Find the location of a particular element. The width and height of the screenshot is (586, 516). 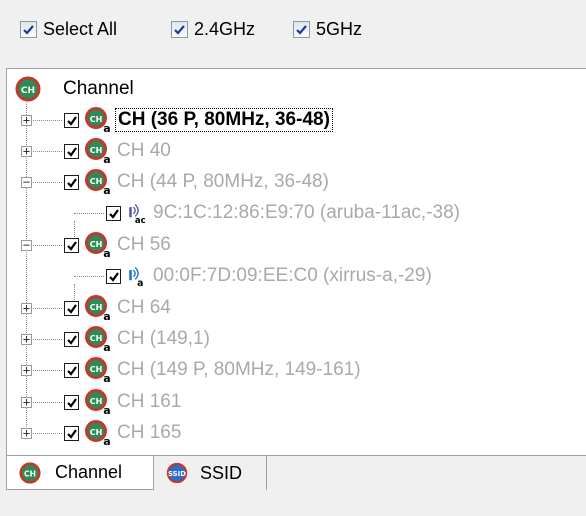

tree-node-channel: + CH a CH 161 is located at coordinates (296, 402).